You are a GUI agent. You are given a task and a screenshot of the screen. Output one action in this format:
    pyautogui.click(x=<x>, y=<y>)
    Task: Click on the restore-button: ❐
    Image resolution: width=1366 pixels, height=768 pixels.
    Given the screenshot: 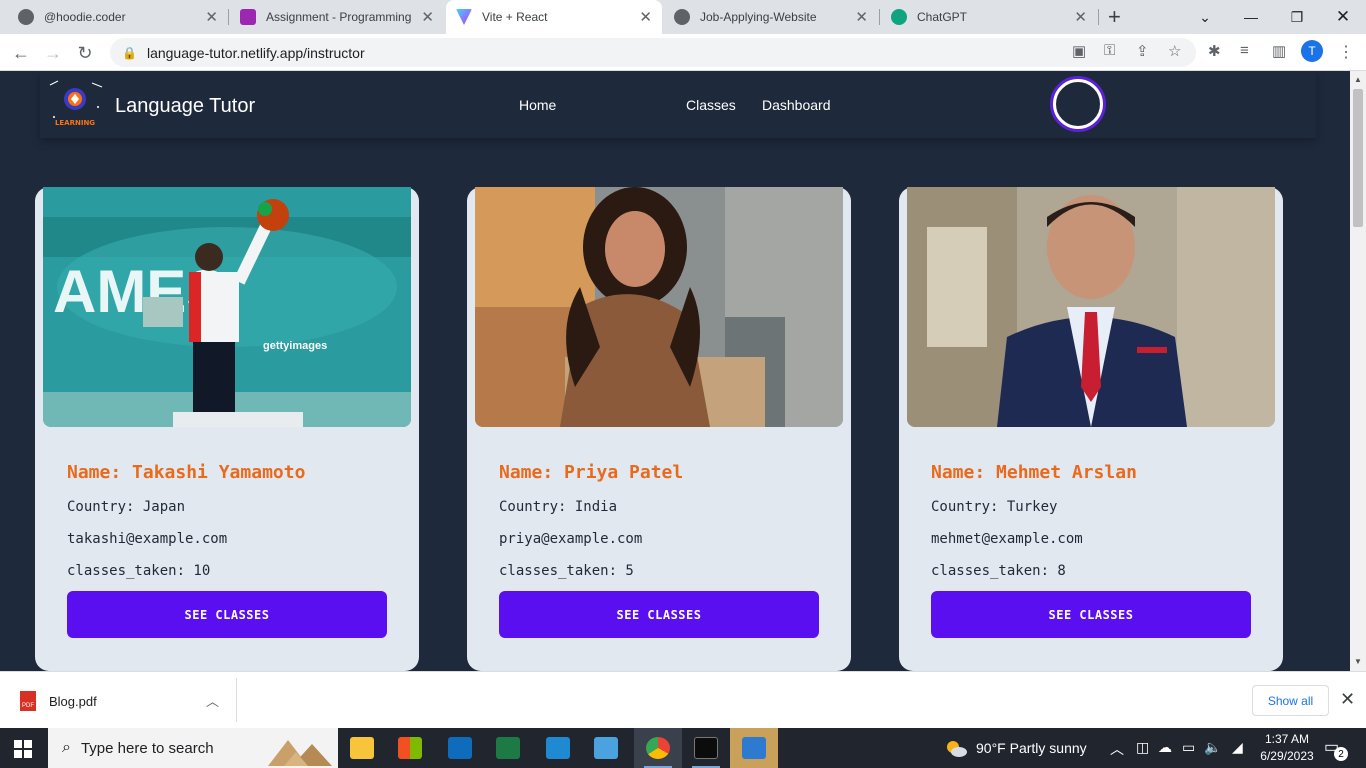 What is the action you would take?
    pyautogui.click(x=1297, y=17)
    